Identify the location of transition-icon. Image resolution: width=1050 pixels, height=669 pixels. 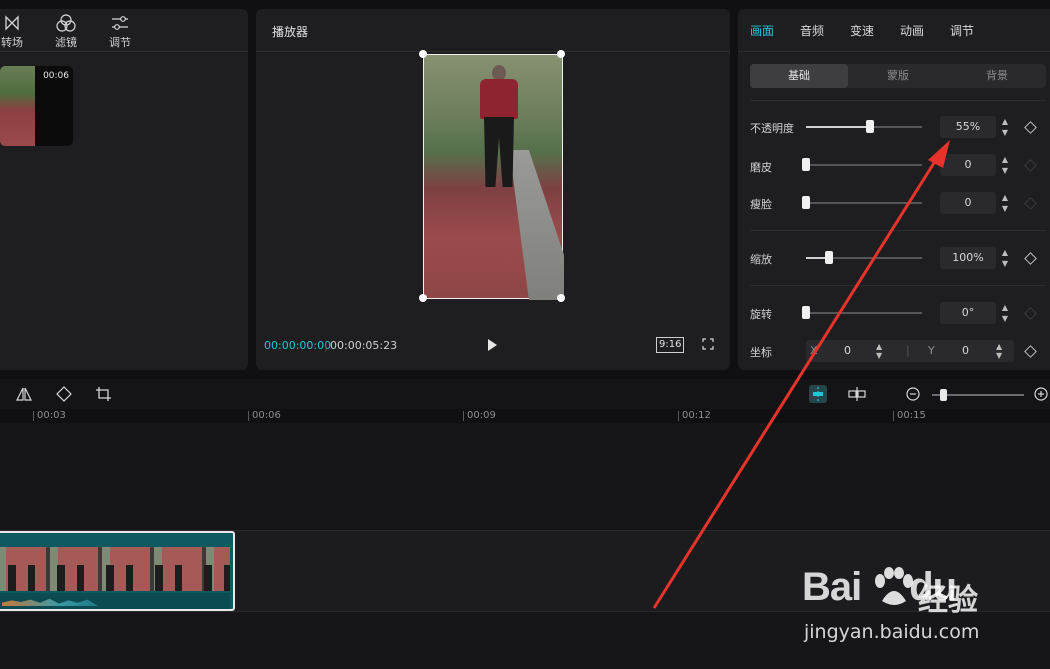
(12, 23).